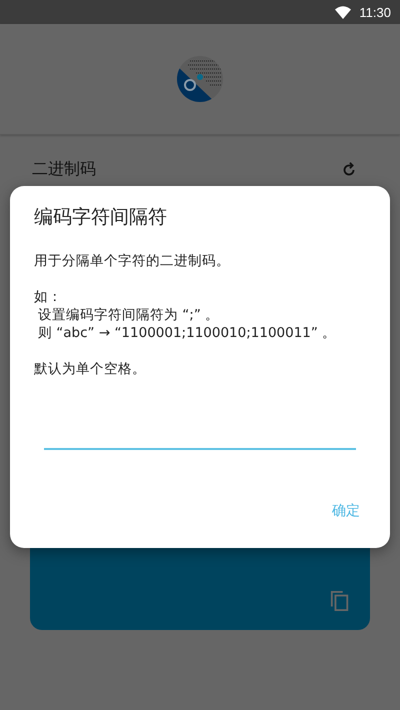  I want to click on message-line: 默认为单个空格。, so click(90, 369).